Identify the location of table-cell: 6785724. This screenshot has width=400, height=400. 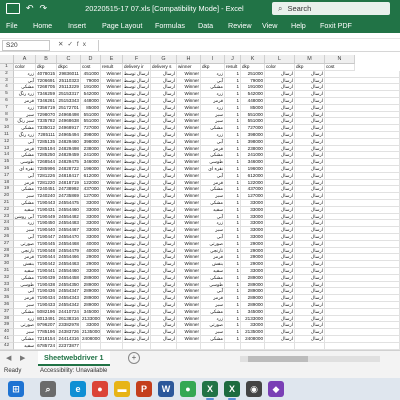
(46, 346).